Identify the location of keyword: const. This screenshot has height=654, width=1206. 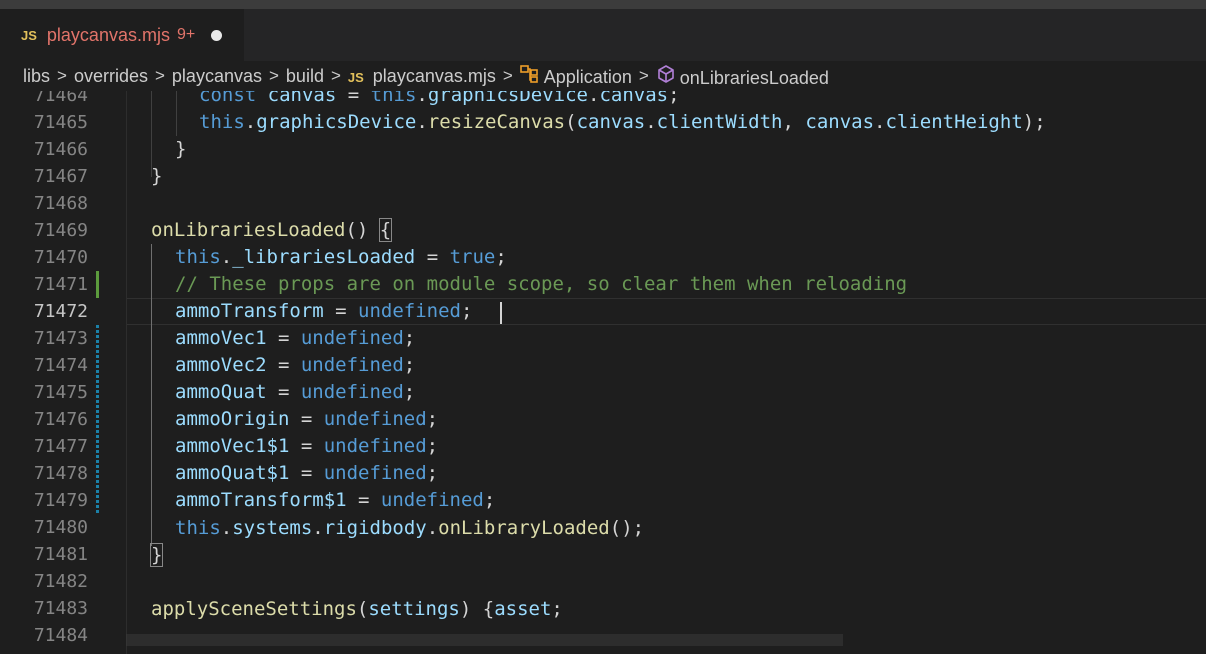
(228, 98).